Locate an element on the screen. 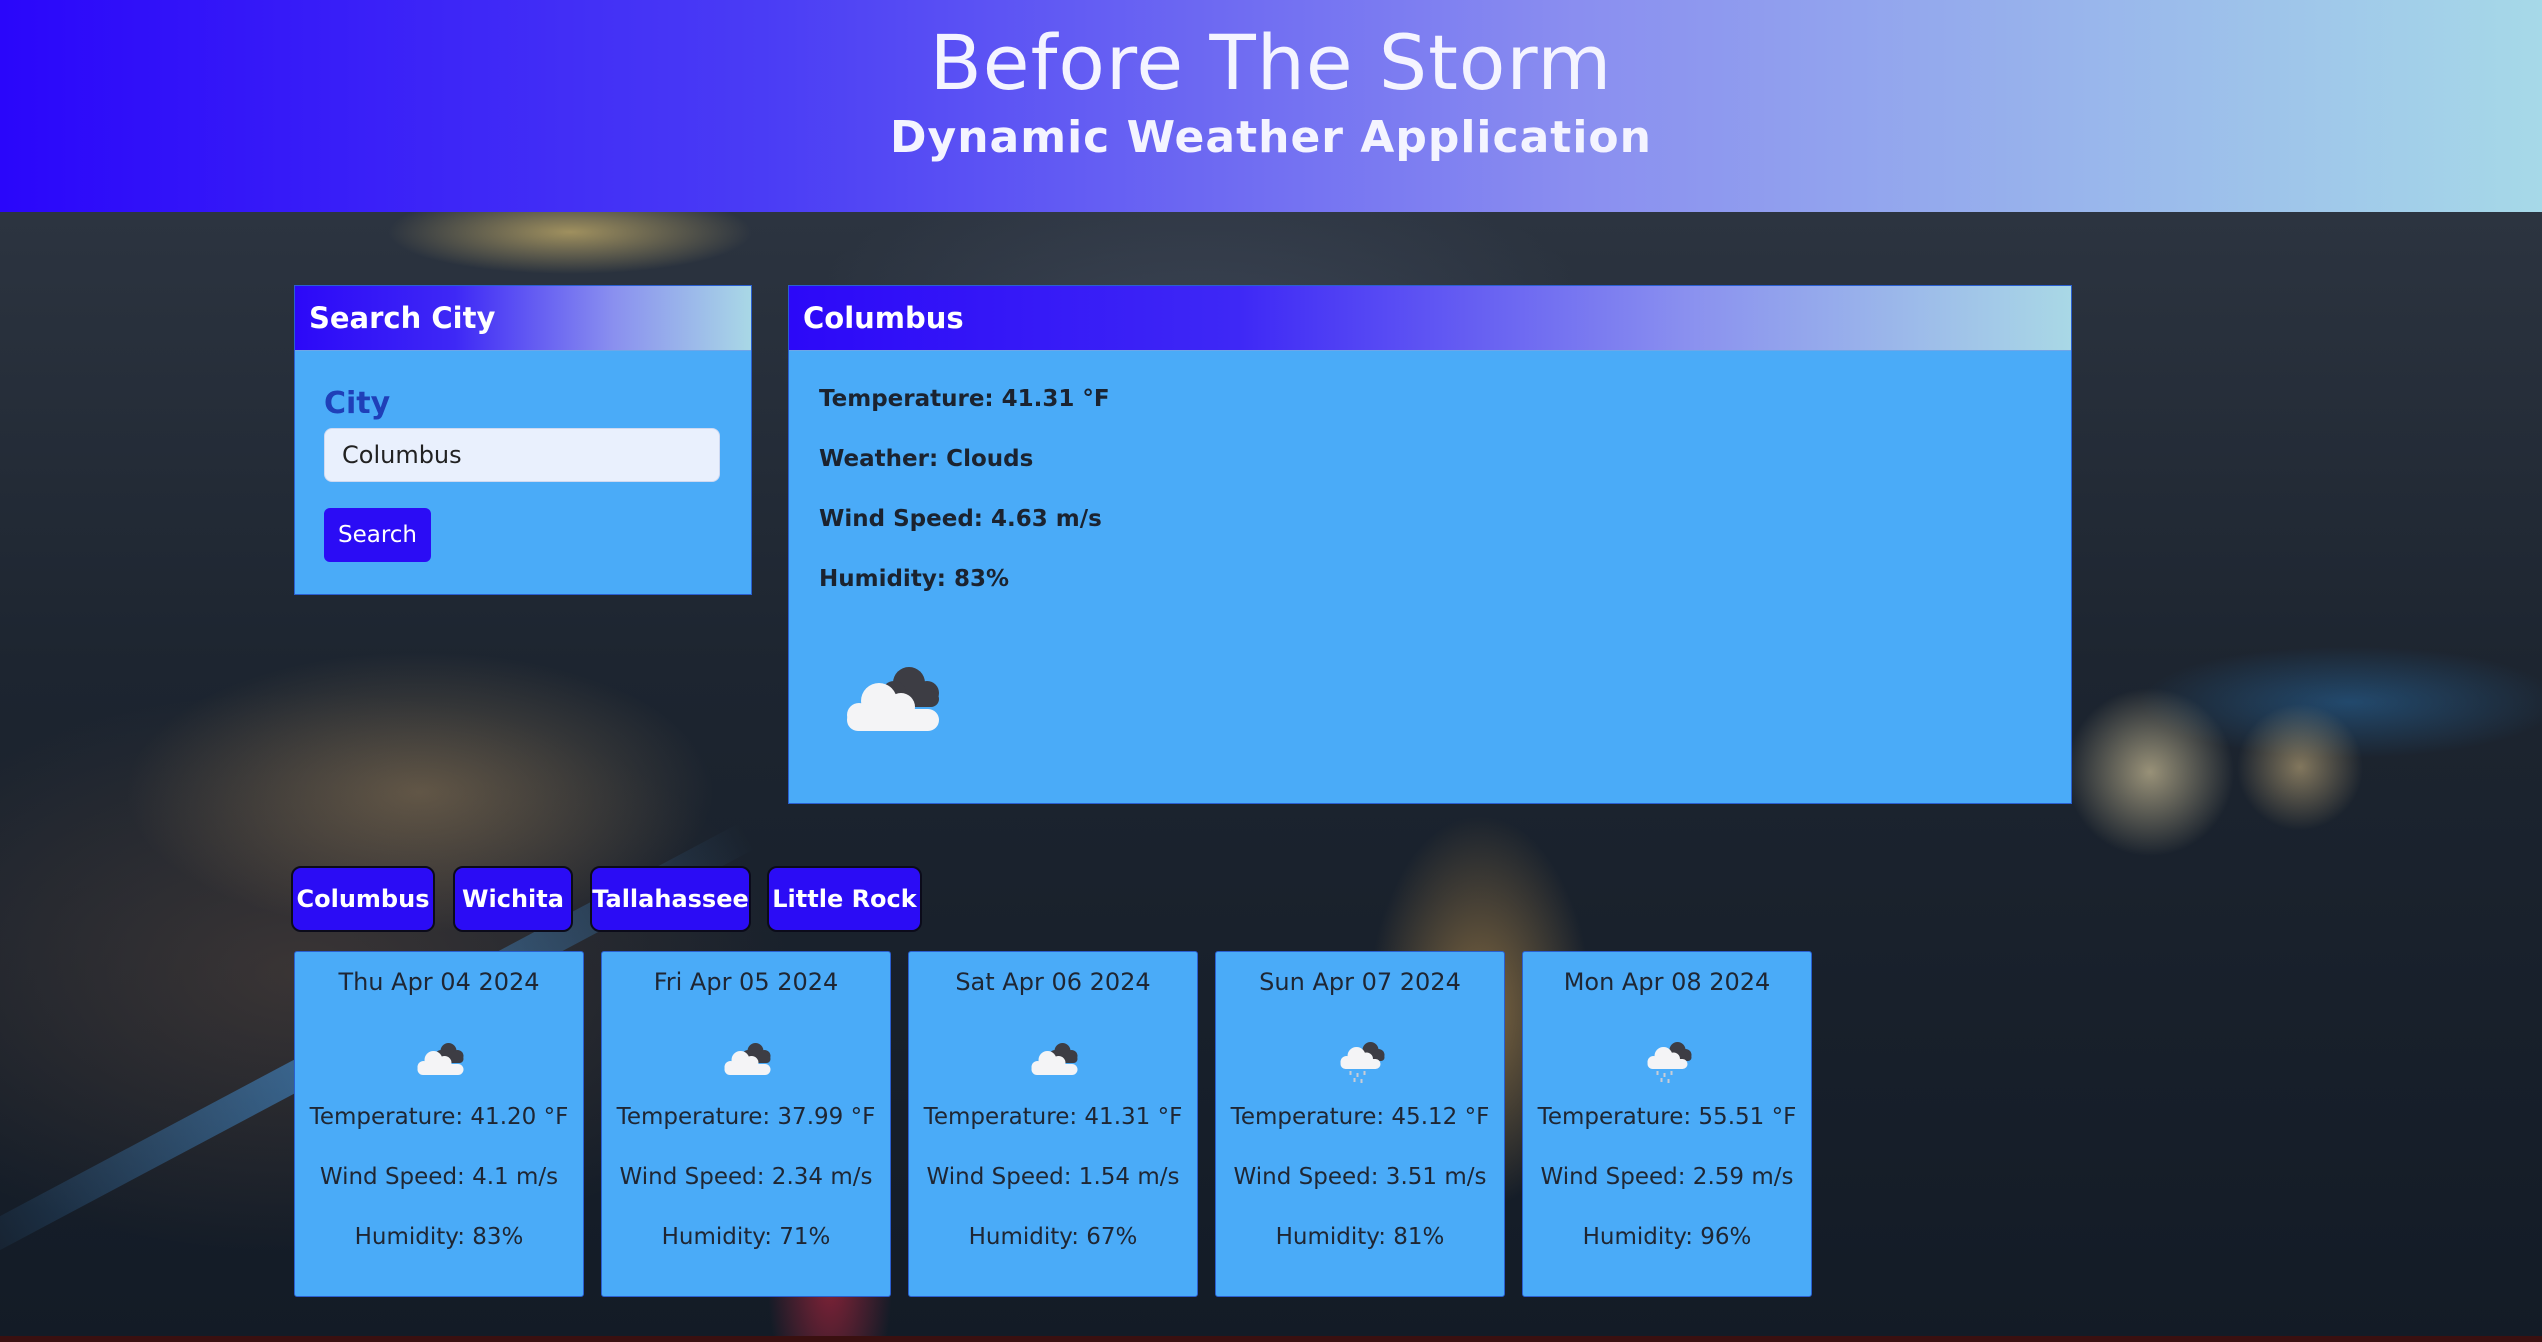  app-title: Before The Storm is located at coordinates (1271, 62).